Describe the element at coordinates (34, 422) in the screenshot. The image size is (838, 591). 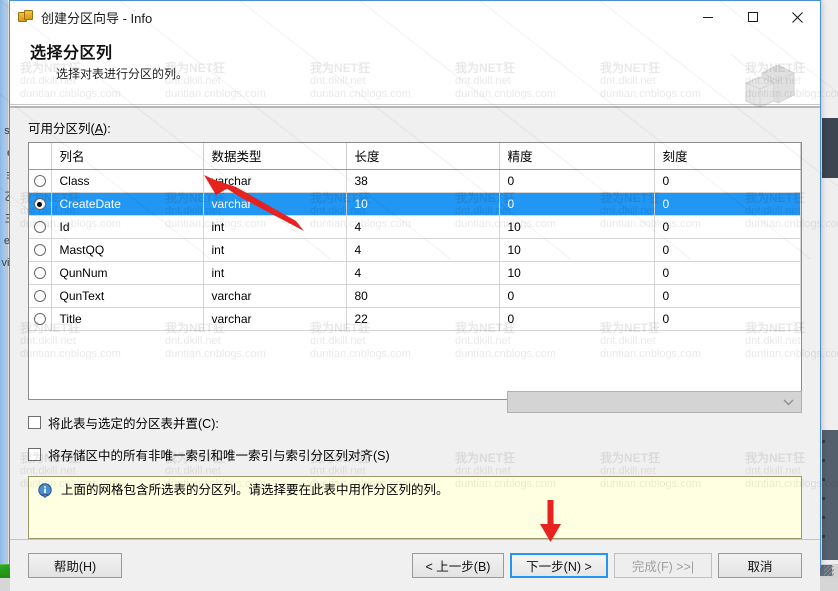
I see `colocate-checkbox` at that location.